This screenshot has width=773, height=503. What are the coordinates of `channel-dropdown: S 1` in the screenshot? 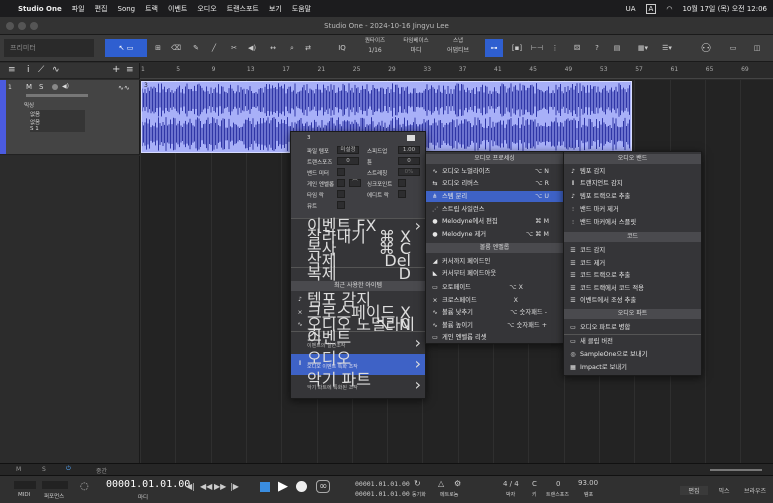 It's located at (57, 129).